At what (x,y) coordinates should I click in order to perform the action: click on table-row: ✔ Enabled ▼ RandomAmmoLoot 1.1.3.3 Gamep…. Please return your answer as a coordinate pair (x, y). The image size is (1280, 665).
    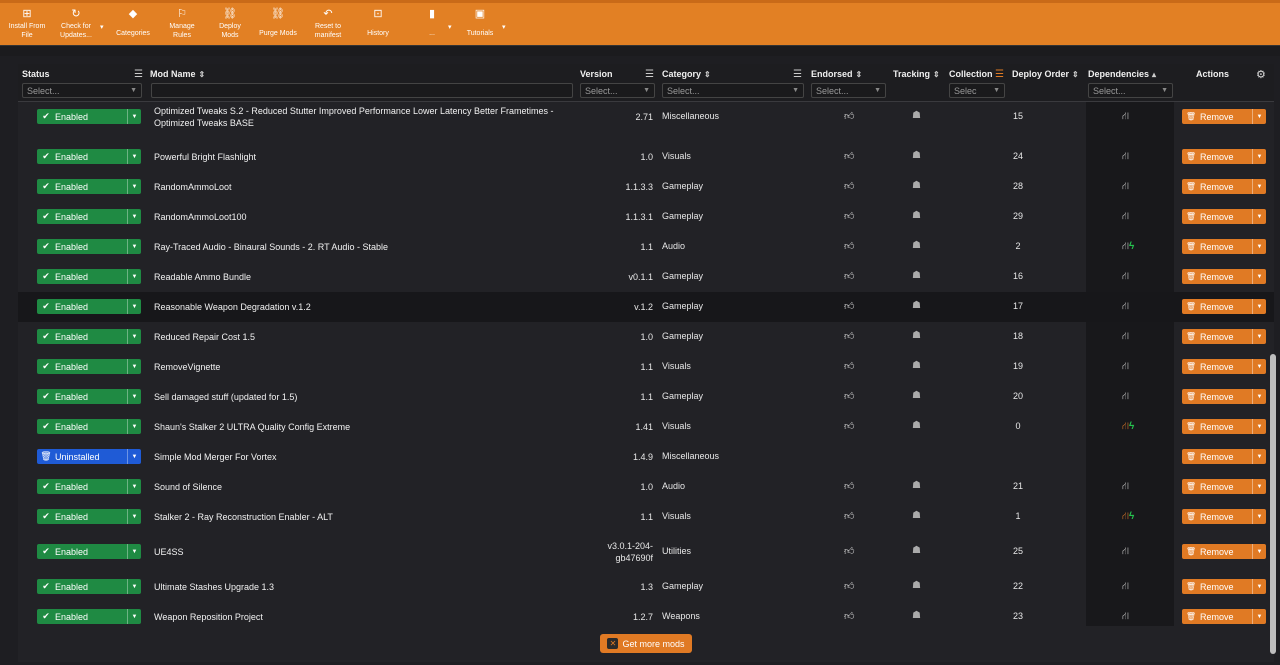
    Looking at the image, I should click on (646, 187).